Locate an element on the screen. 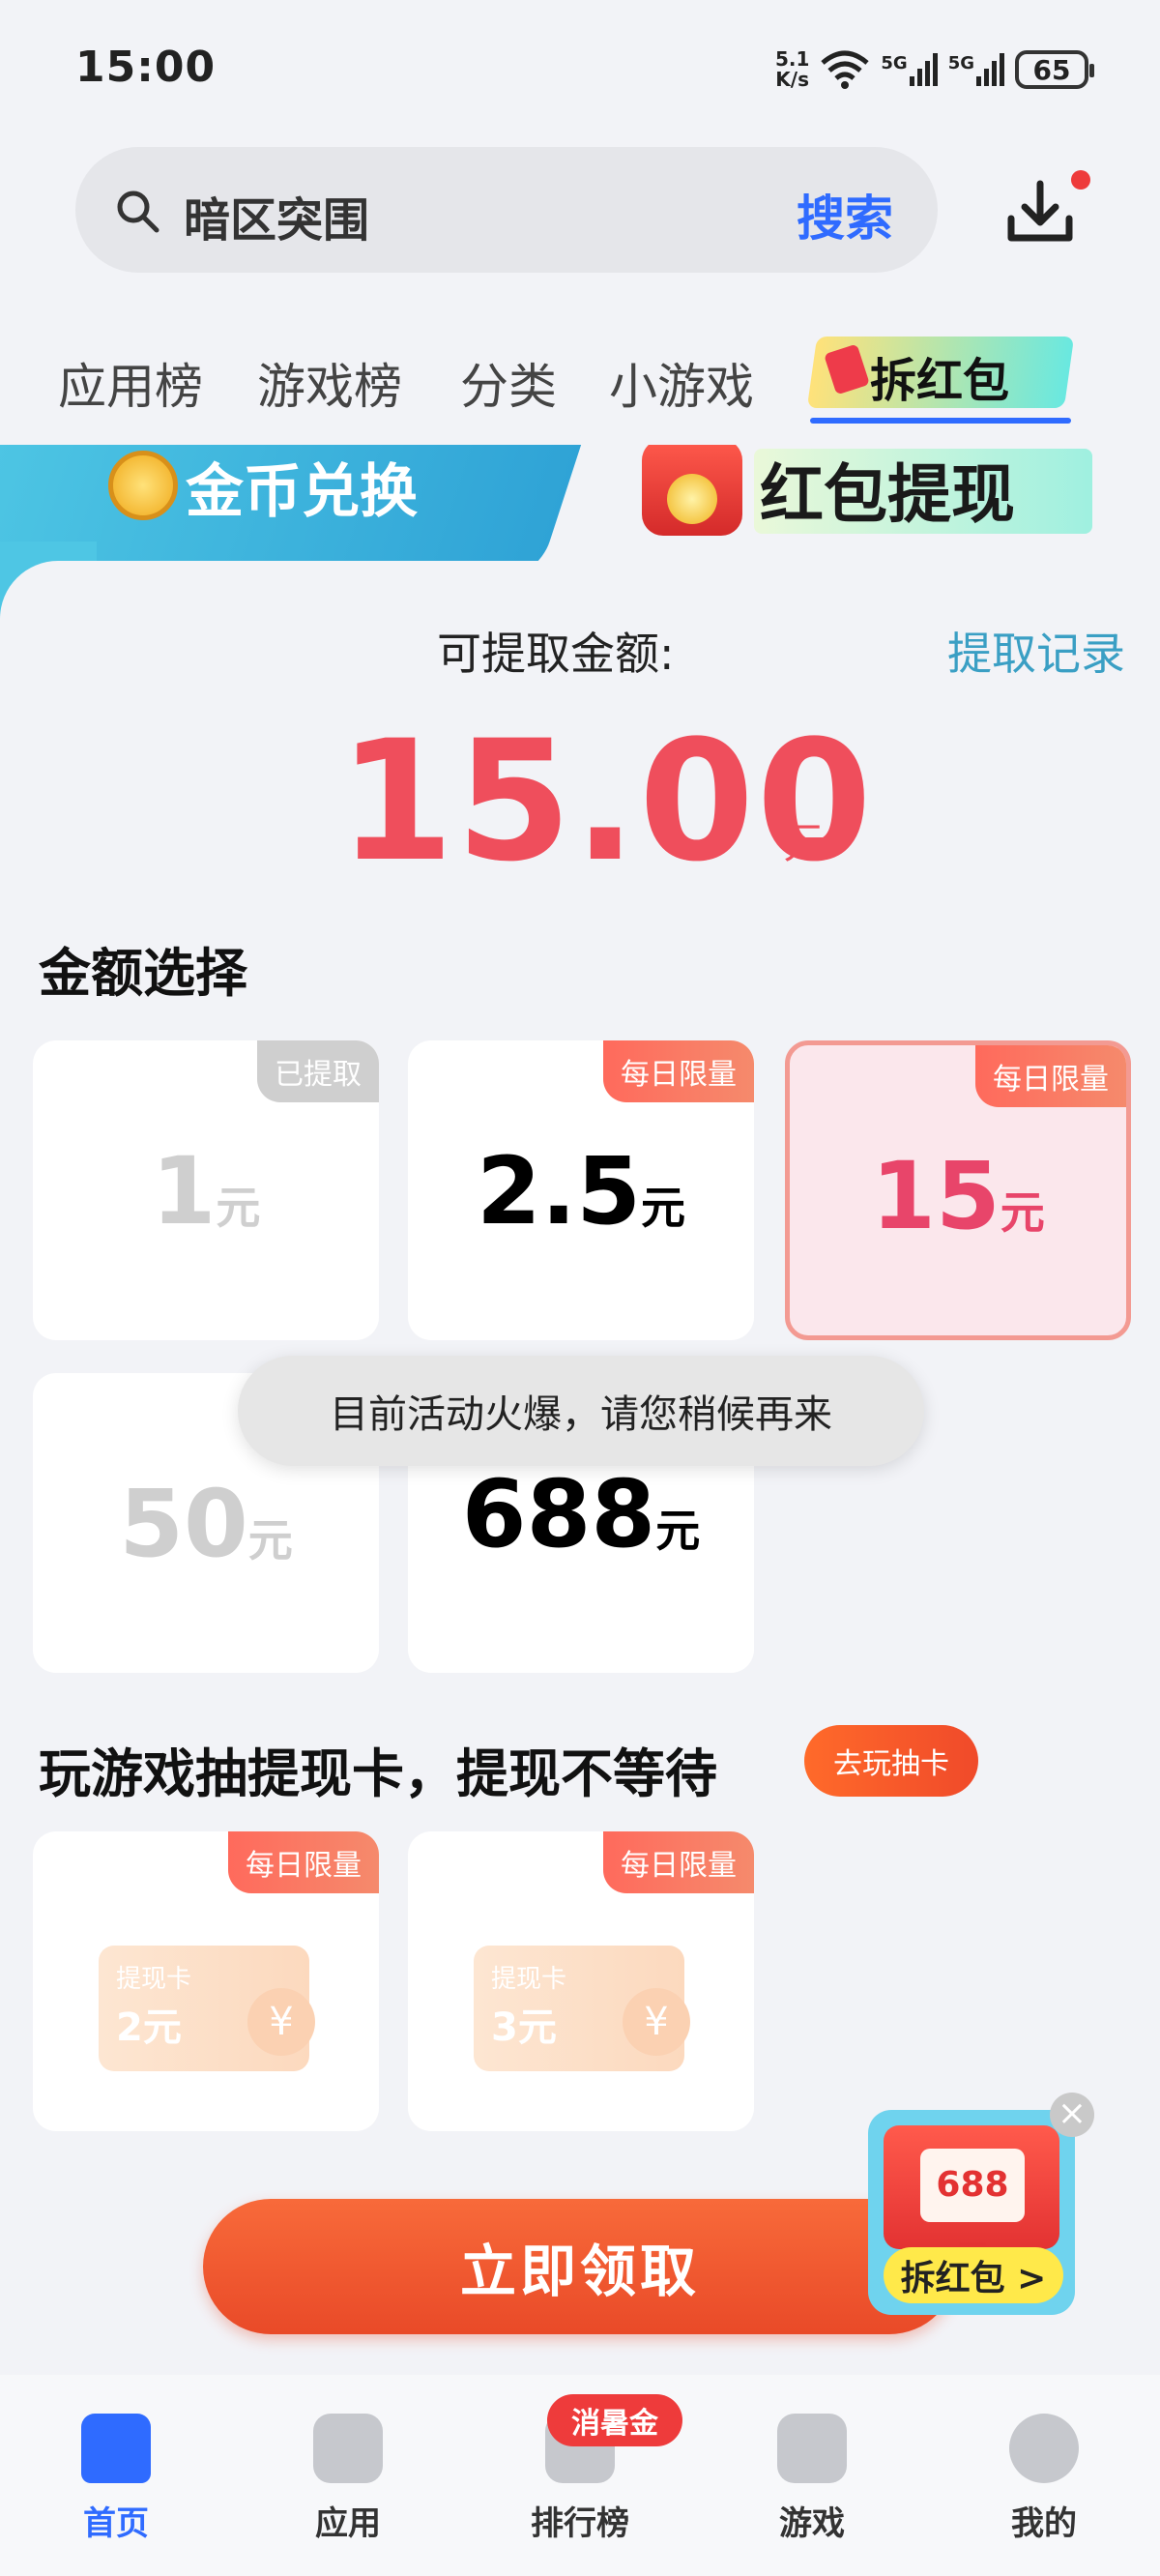  battery-indicator: 65 is located at coordinates (1054, 69).